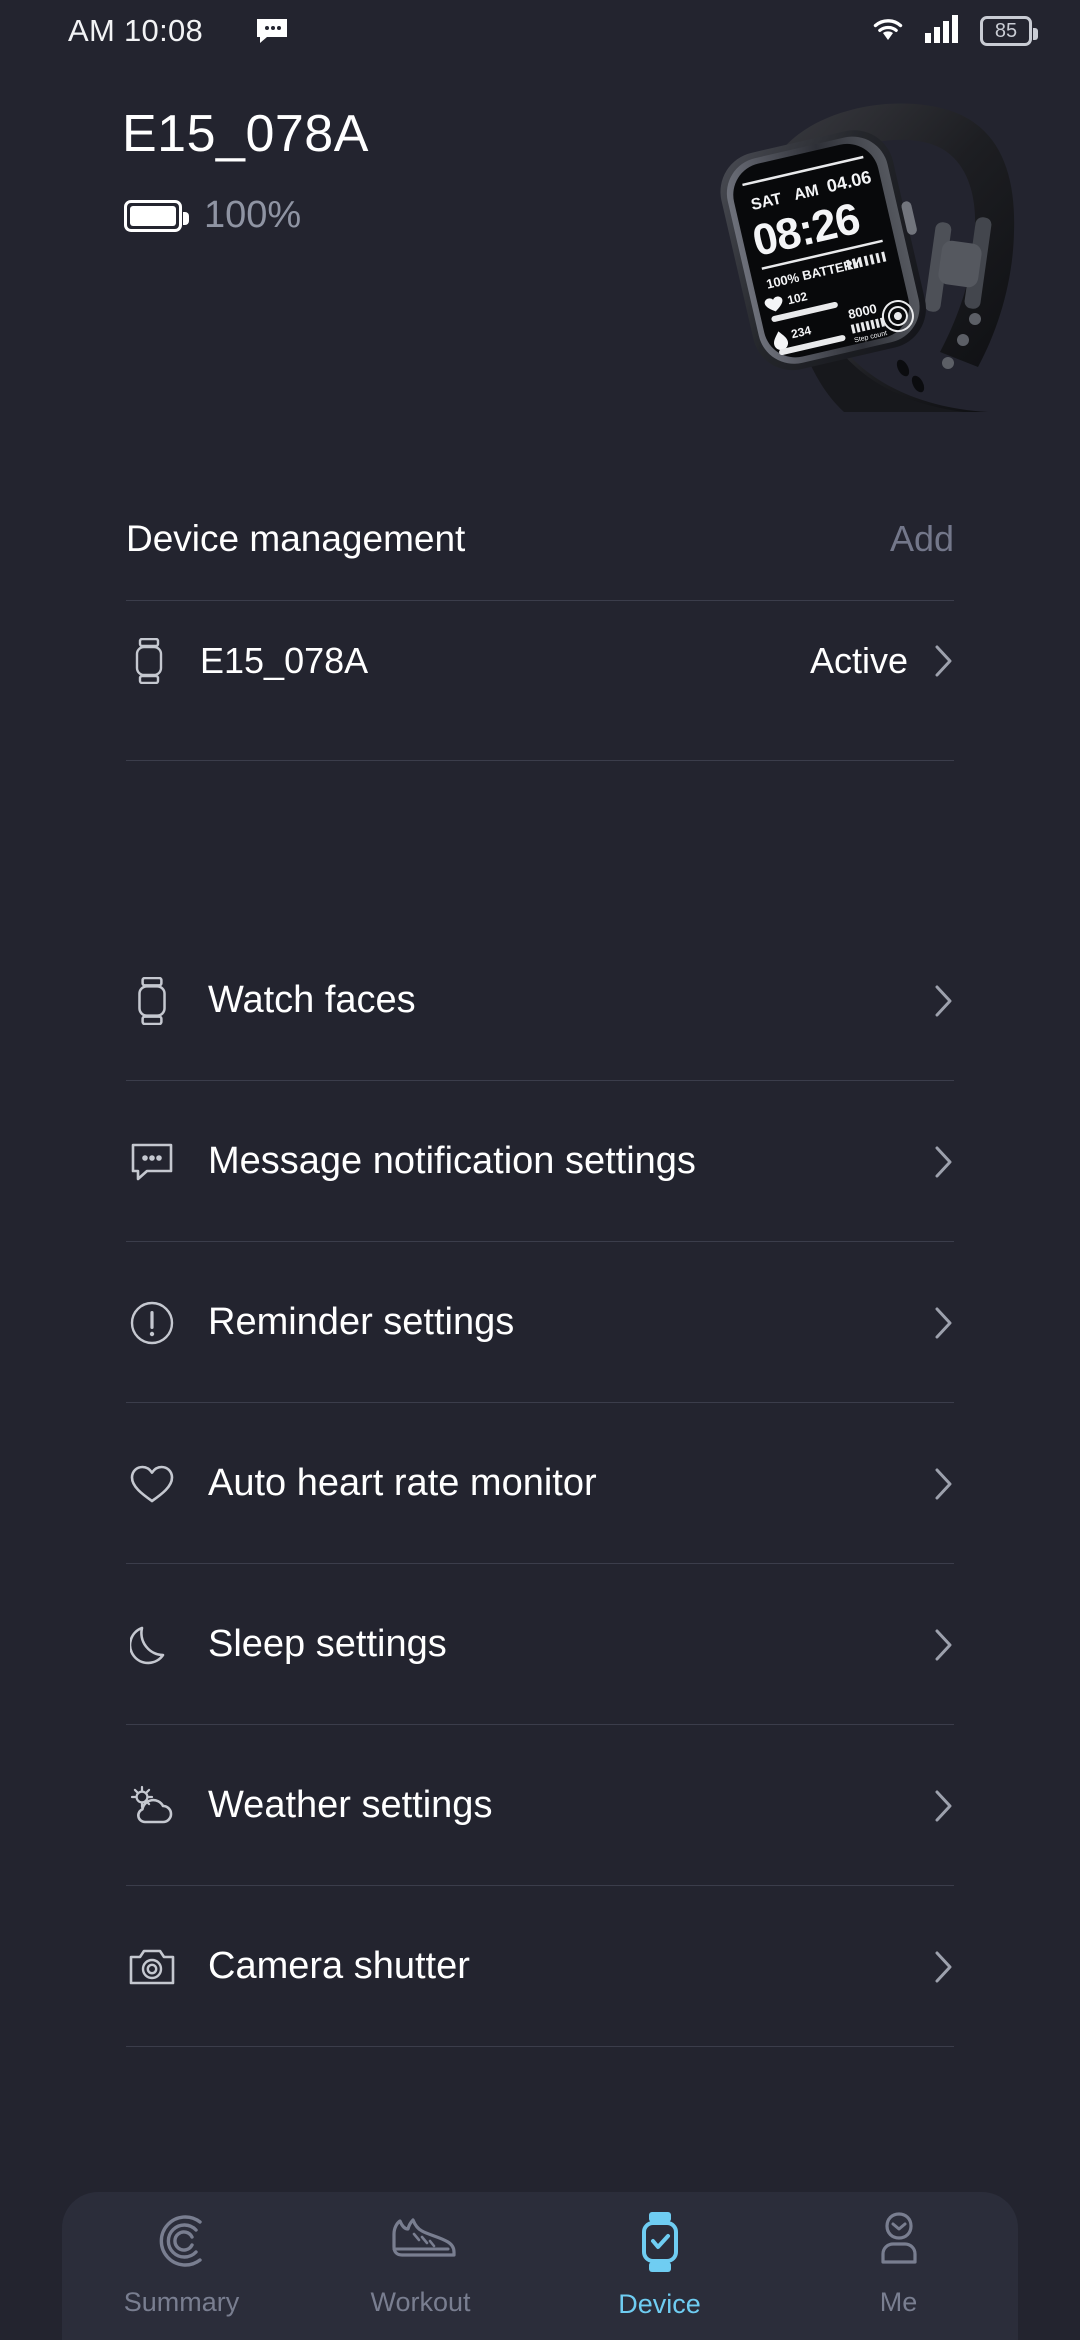 This screenshot has width=1080, height=2340. I want to click on cellular-signal-icon, so click(943, 31).